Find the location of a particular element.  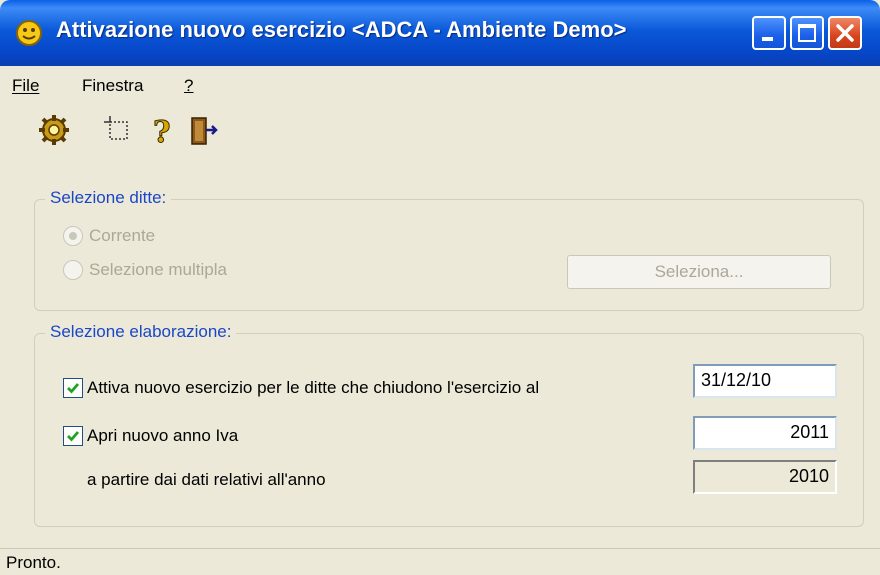

exit-icon is located at coordinates (202, 130).